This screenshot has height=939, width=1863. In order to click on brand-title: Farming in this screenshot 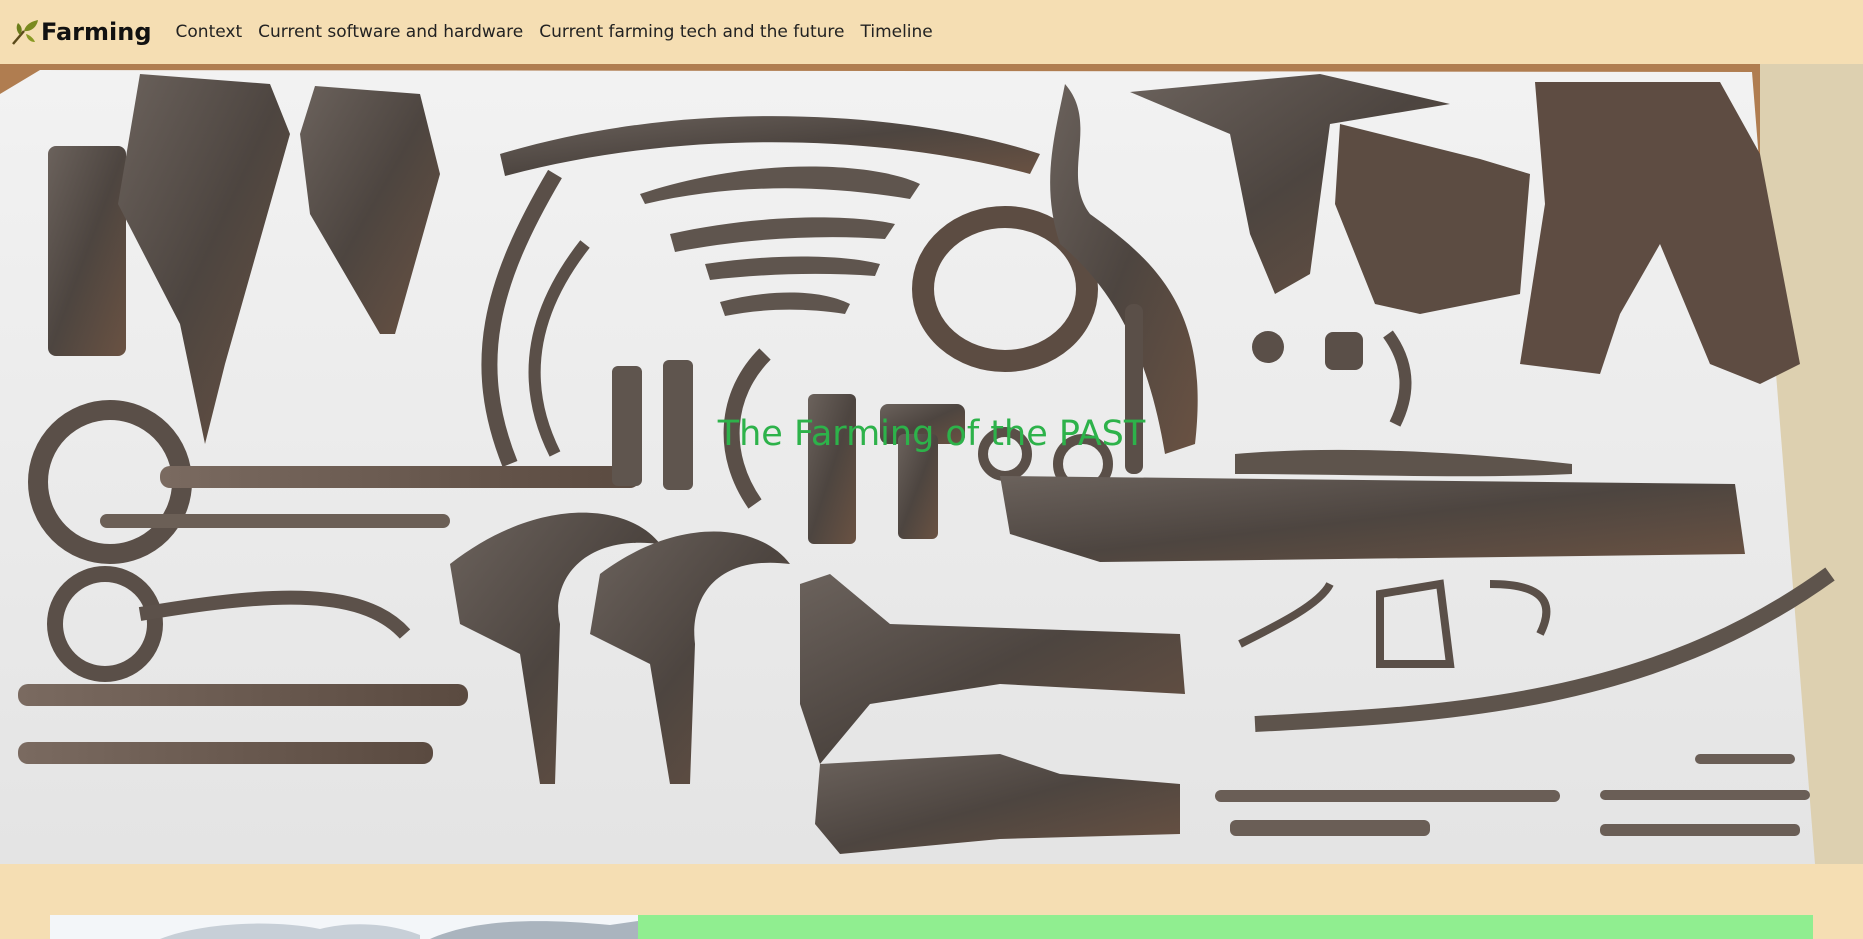, I will do `click(96, 32)`.